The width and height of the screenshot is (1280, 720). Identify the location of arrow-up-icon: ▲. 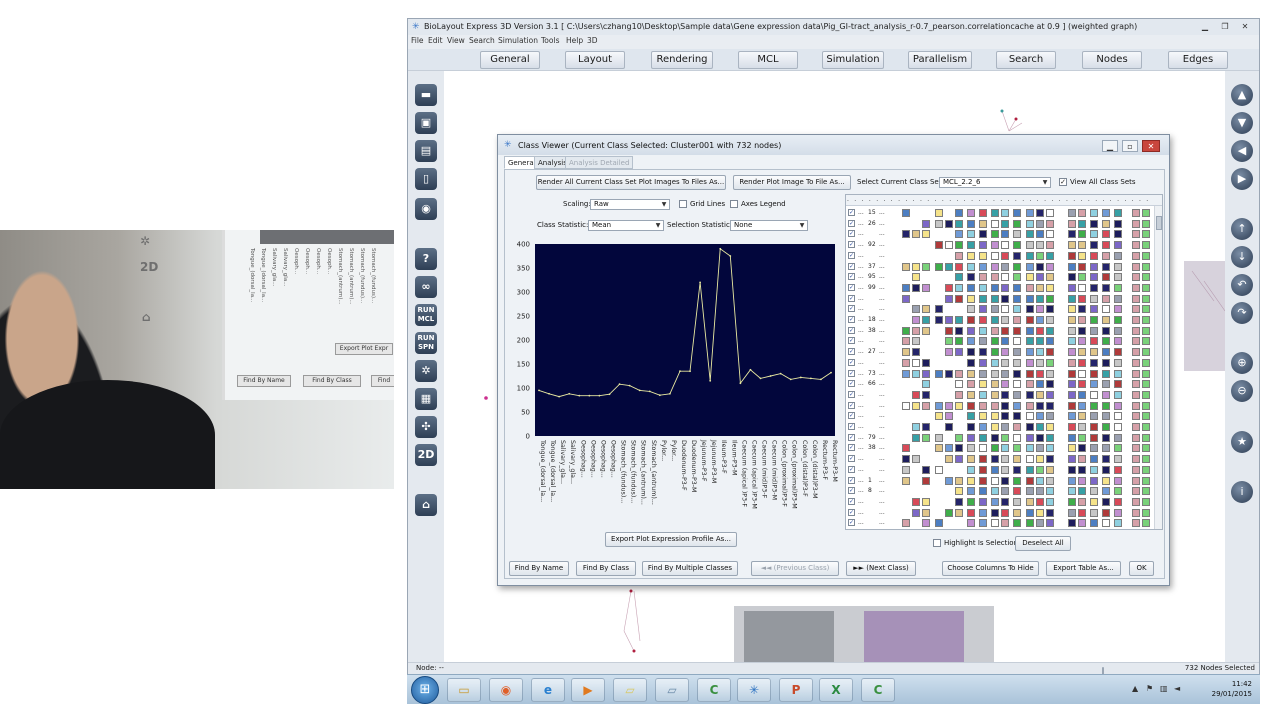
(1242, 95).